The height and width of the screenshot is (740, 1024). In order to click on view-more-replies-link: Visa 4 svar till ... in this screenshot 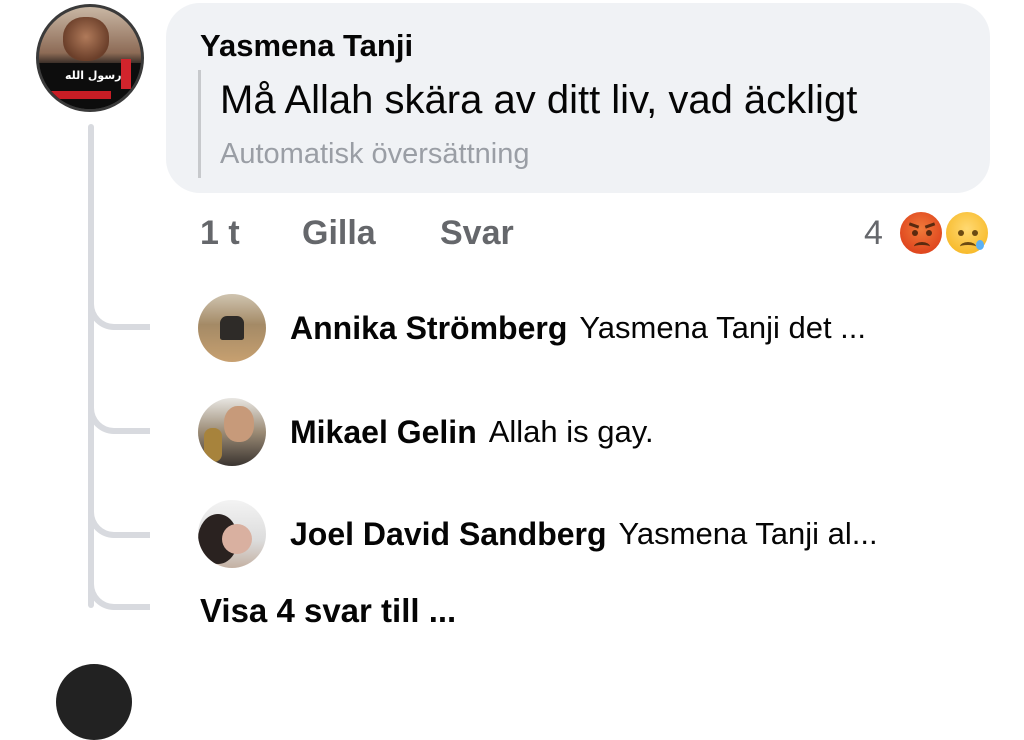, I will do `click(328, 611)`.